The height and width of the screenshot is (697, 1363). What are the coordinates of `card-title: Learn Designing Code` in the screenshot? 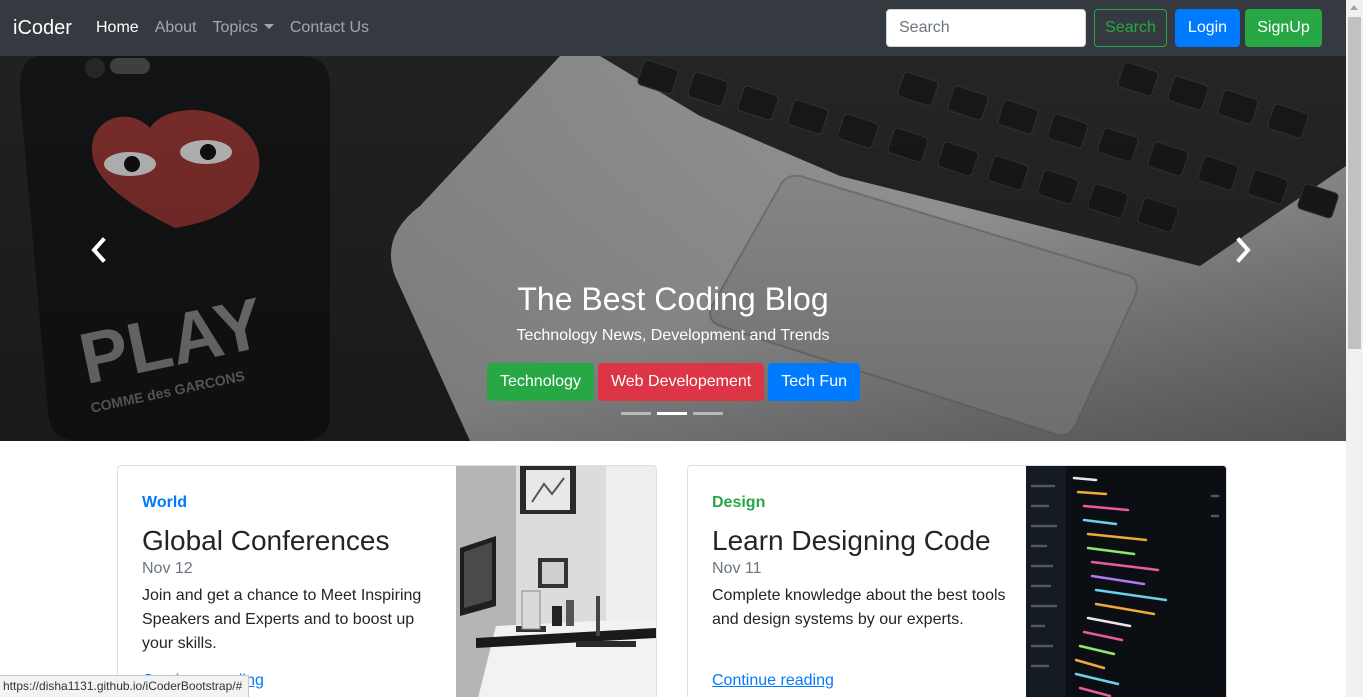 It's located at (851, 540).